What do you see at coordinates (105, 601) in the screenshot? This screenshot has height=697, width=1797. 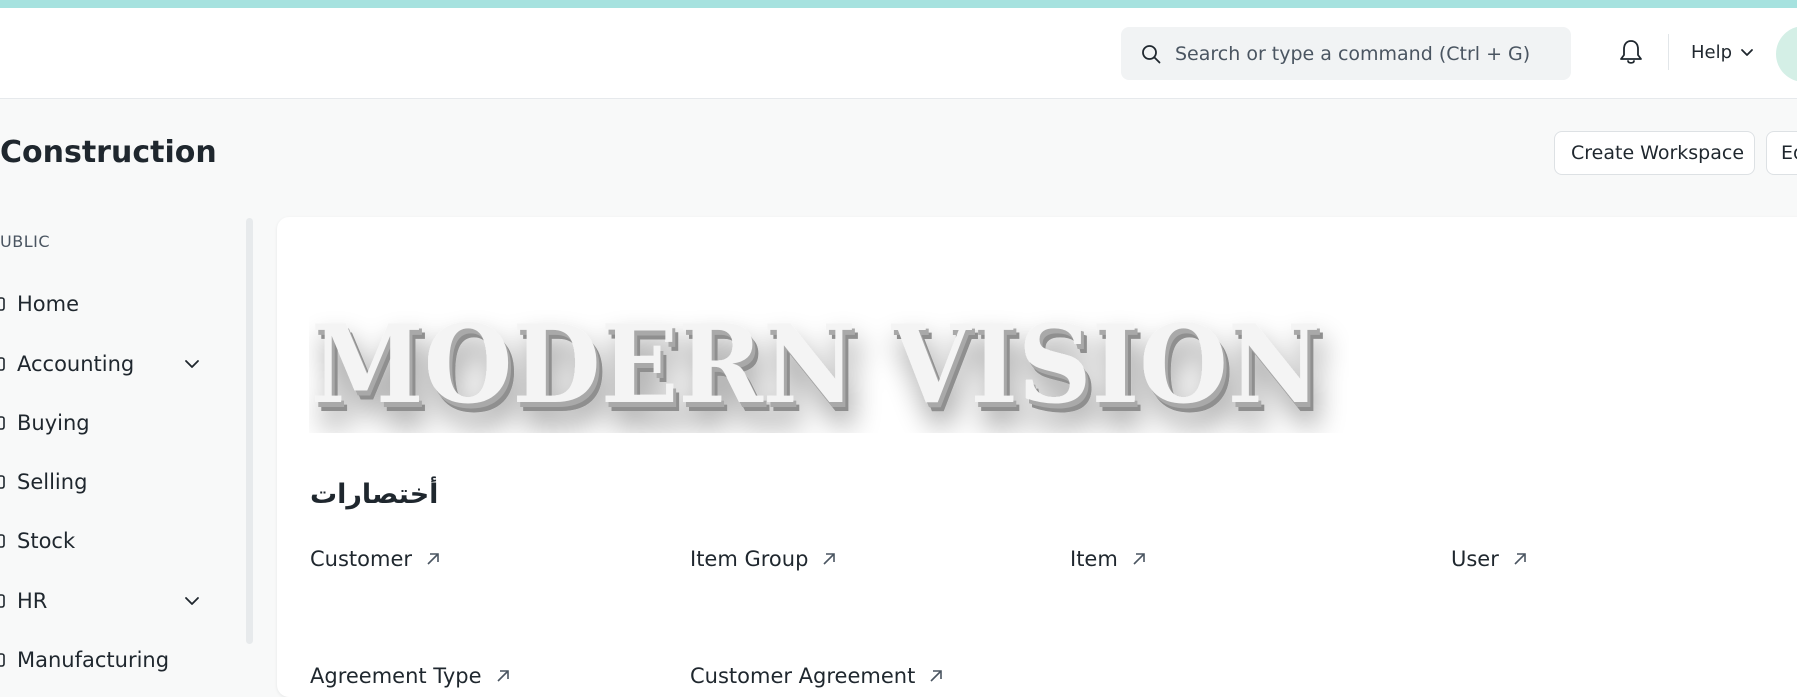 I see `sidebar-item-hr: HR` at bounding box center [105, 601].